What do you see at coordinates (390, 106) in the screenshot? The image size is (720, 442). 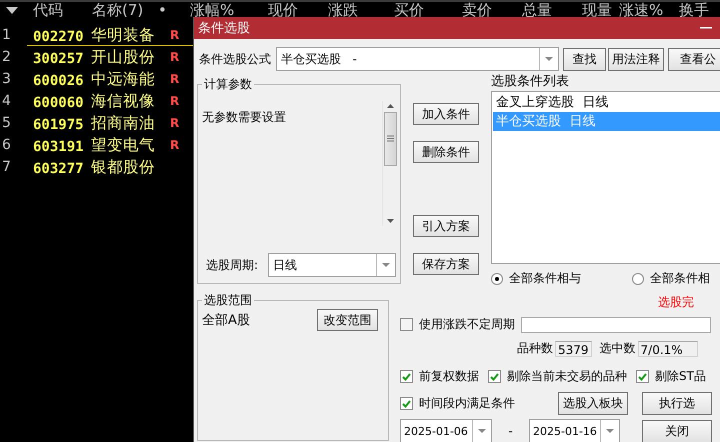 I see `scroll-up-icon` at bounding box center [390, 106].